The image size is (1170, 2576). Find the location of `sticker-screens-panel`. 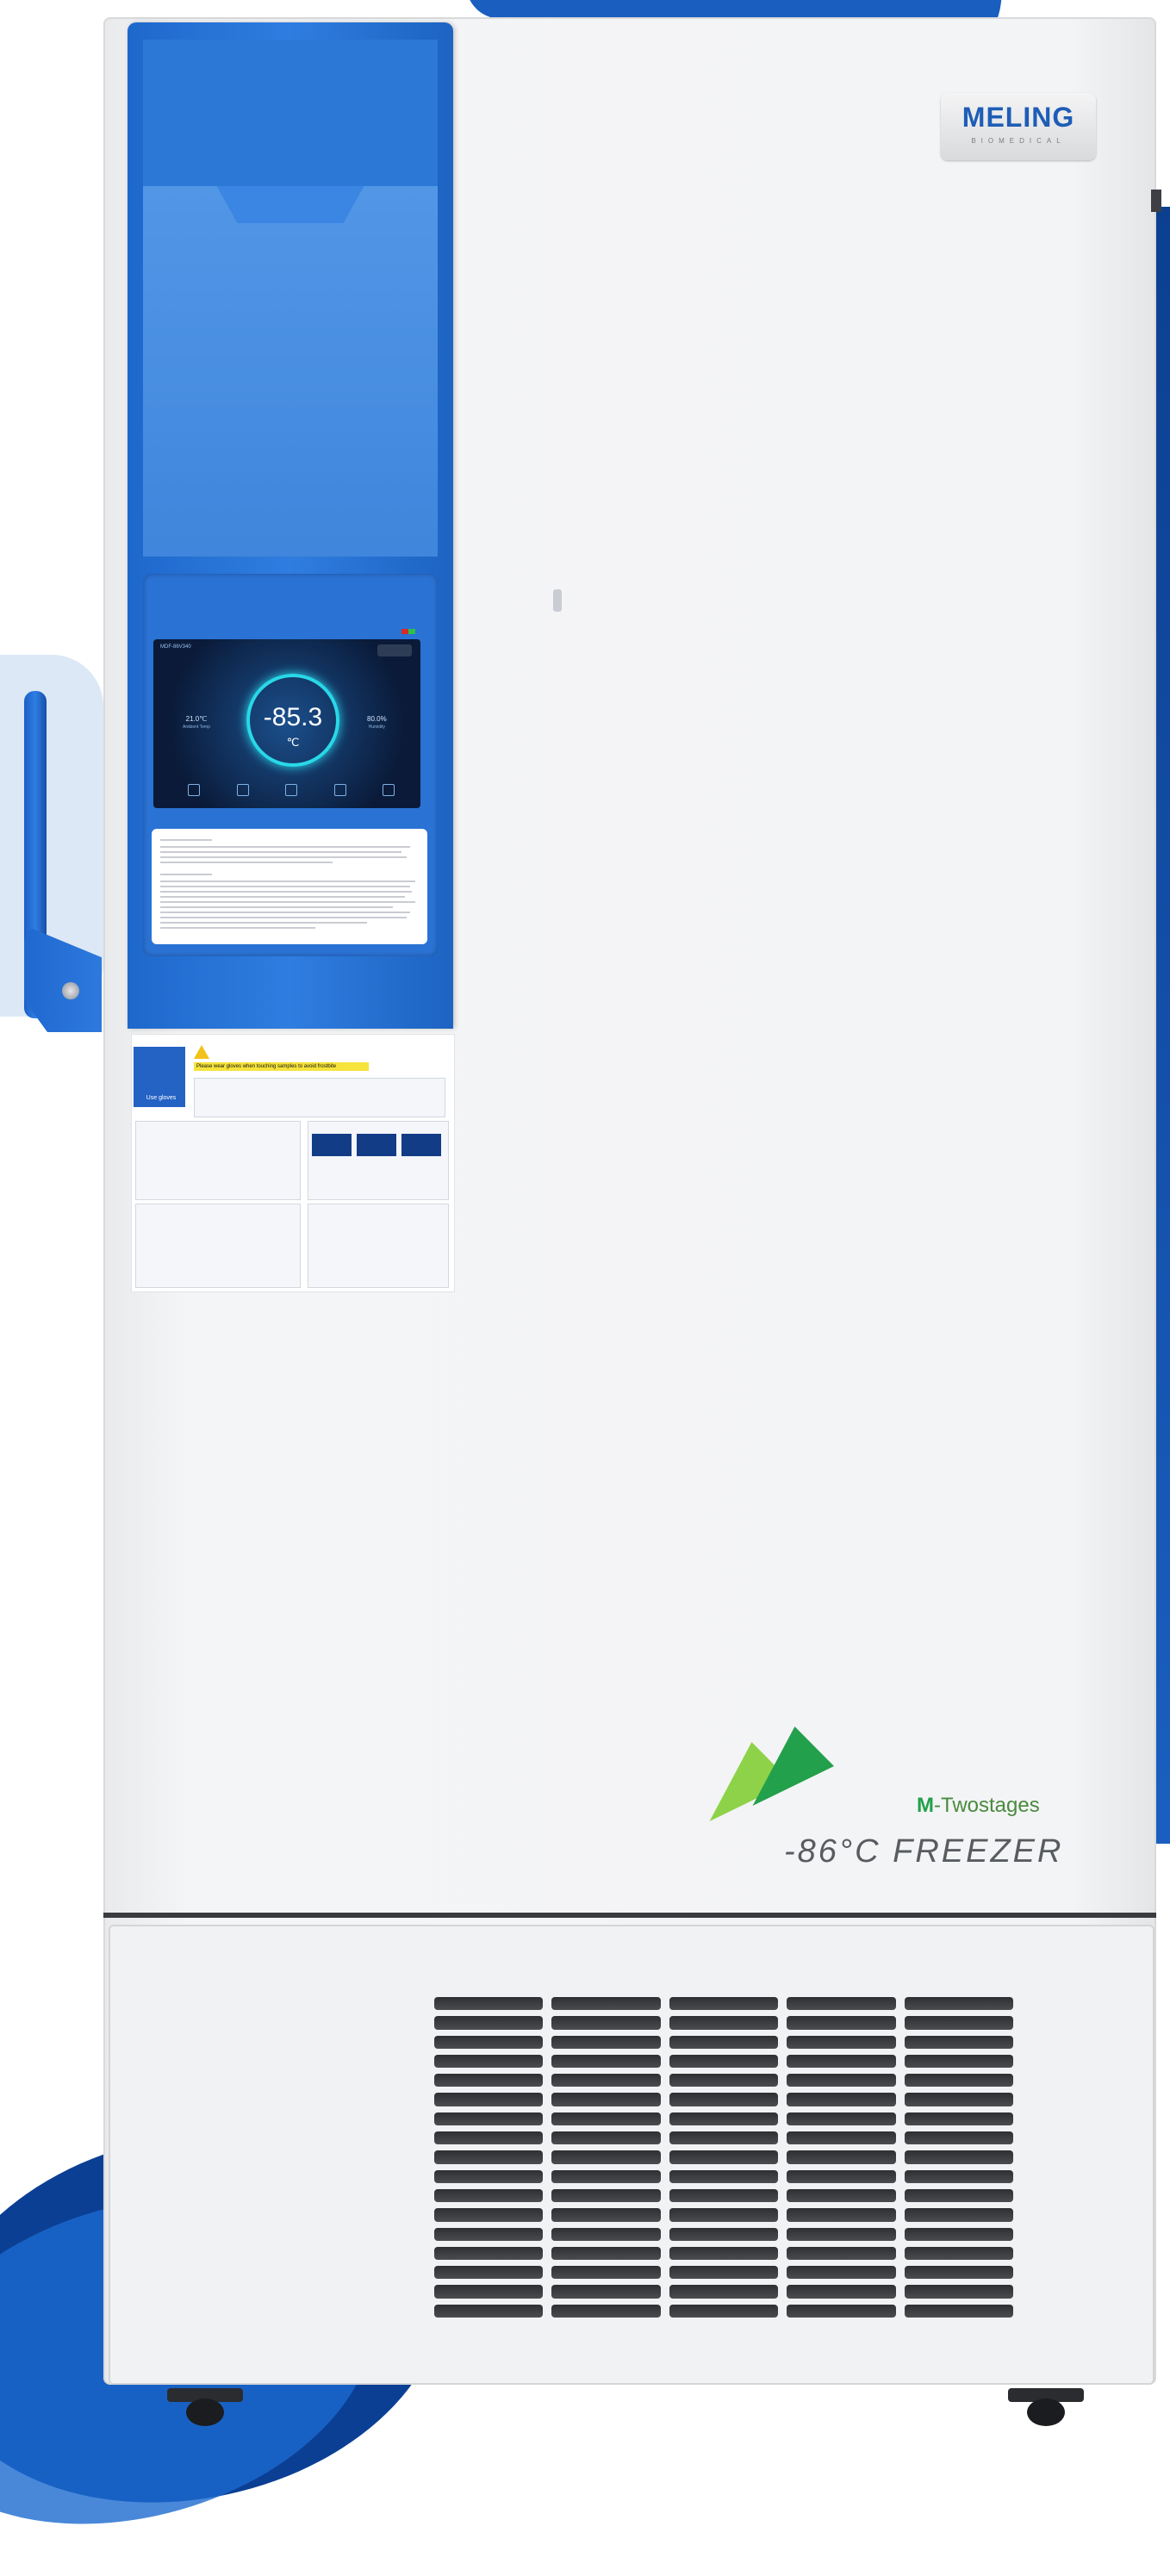

sticker-screens-panel is located at coordinates (379, 1161).